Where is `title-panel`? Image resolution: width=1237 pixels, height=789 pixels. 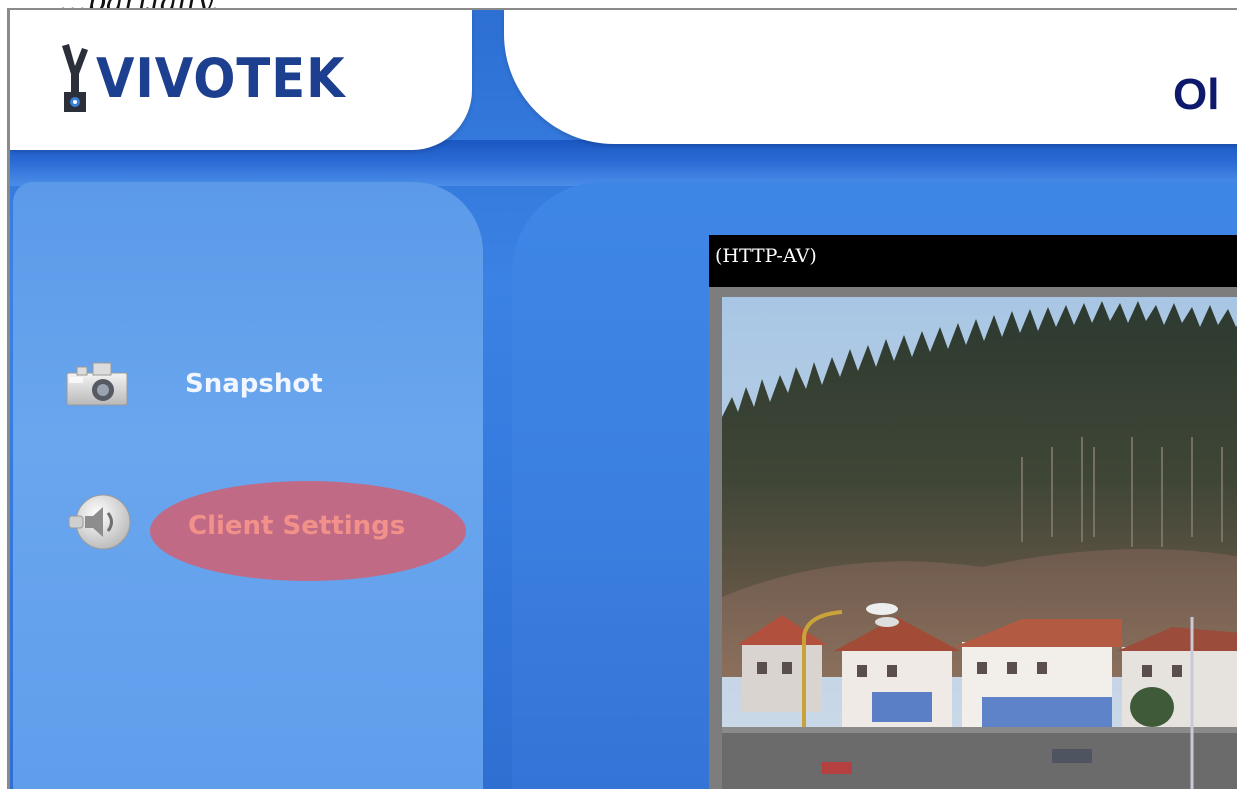 title-panel is located at coordinates (870, 77).